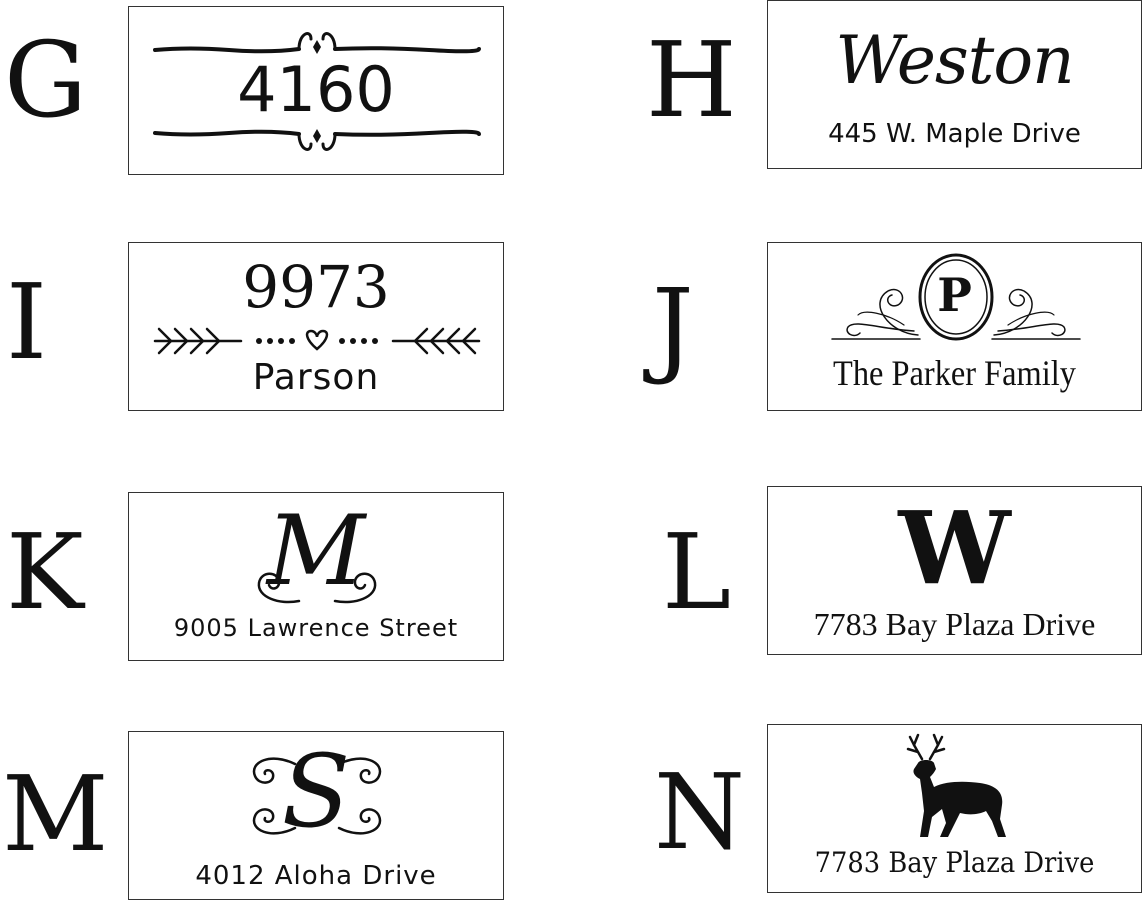  What do you see at coordinates (697, 572) in the screenshot?
I see `design-letter-l: L` at bounding box center [697, 572].